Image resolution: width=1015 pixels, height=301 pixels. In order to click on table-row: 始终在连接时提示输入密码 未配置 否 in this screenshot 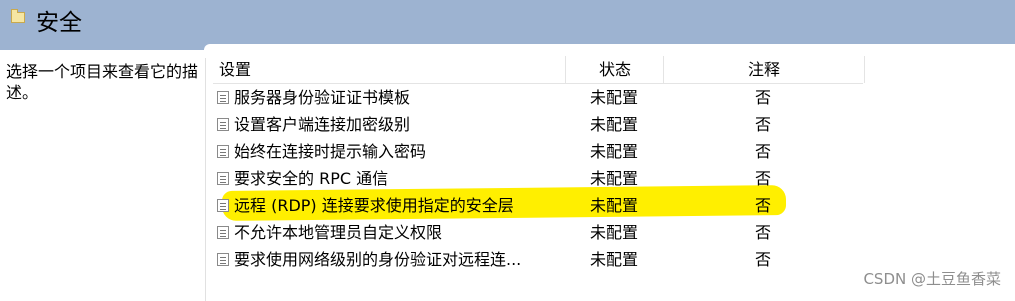, I will do `click(538, 151)`.